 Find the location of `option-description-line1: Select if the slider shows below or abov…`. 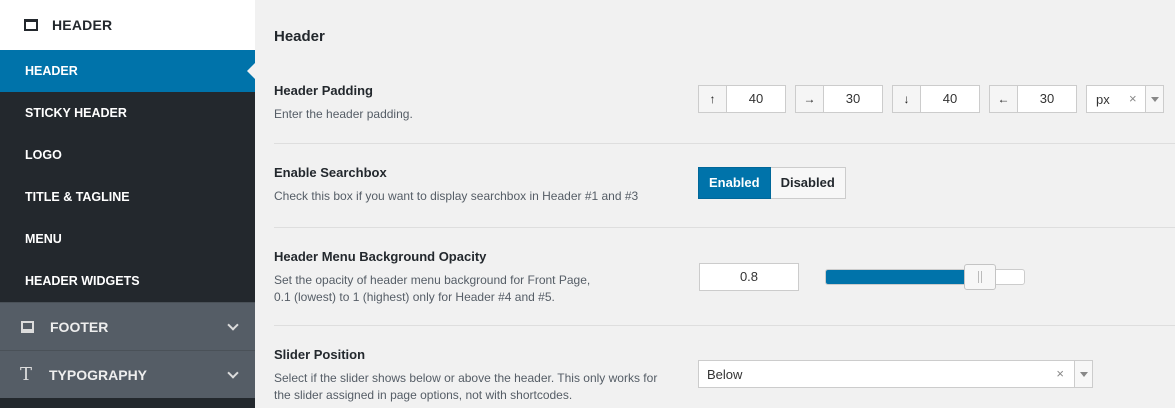

option-description-line1: Select if the slider shows below or abov… is located at coordinates (466, 378).